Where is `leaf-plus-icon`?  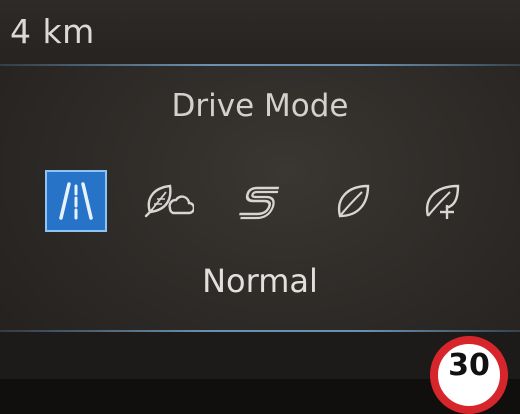
leaf-plus-icon is located at coordinates (442, 201).